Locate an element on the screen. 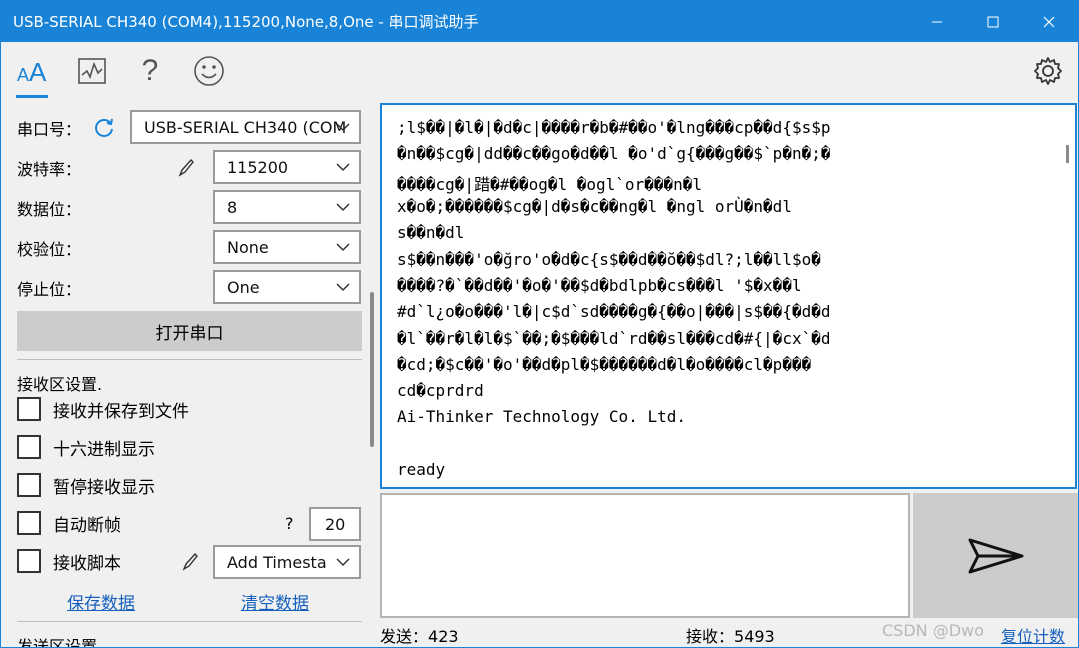  hex-display-label: 十六进制显示 is located at coordinates (104, 449).